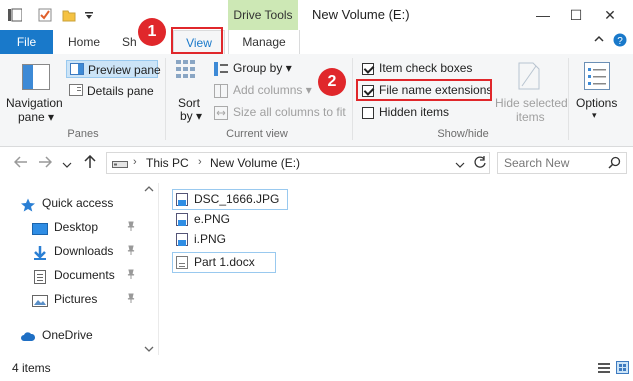 The width and height of the screenshot is (633, 381). I want to click on preview-pane-label: Preview pane, so click(124, 70).